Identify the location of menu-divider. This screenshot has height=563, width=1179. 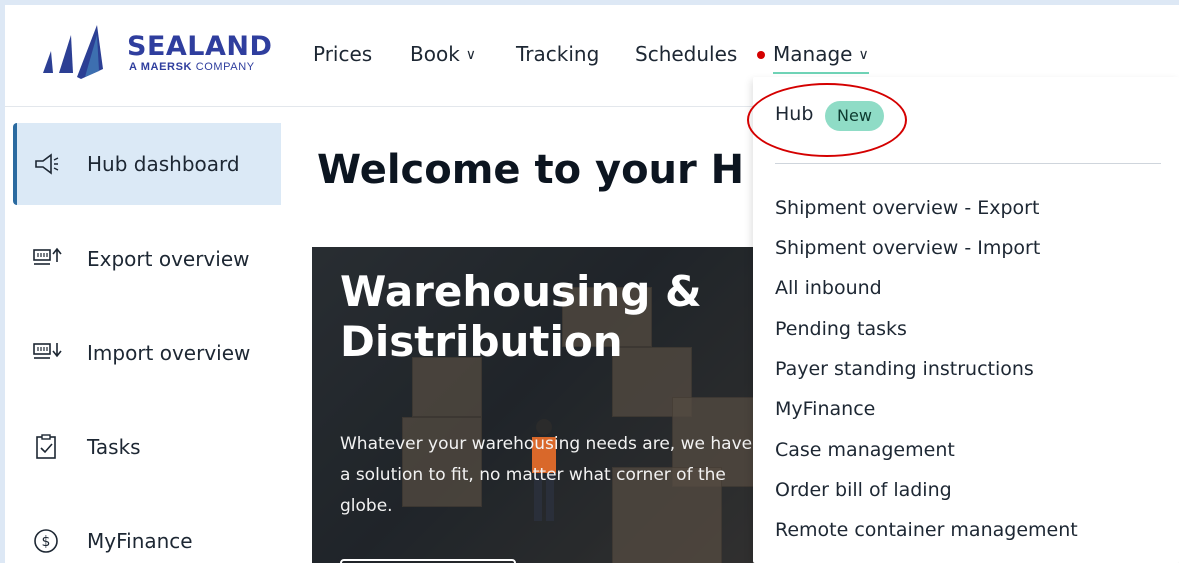
(968, 163).